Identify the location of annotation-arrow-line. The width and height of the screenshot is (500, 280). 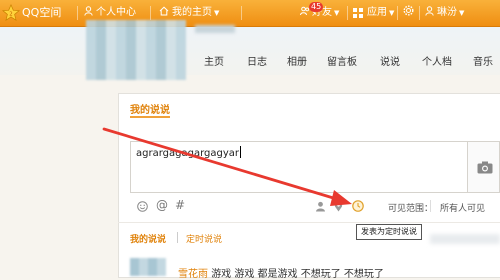
(222, 164).